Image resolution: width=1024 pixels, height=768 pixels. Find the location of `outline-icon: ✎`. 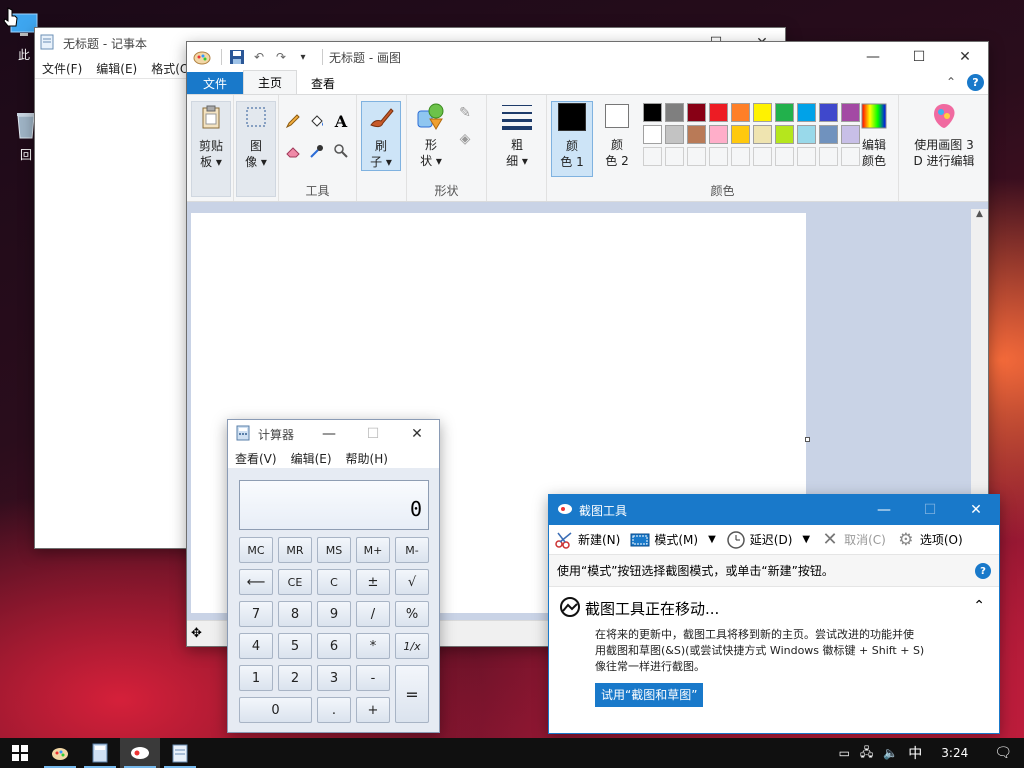

outline-icon: ✎ is located at coordinates (465, 113).